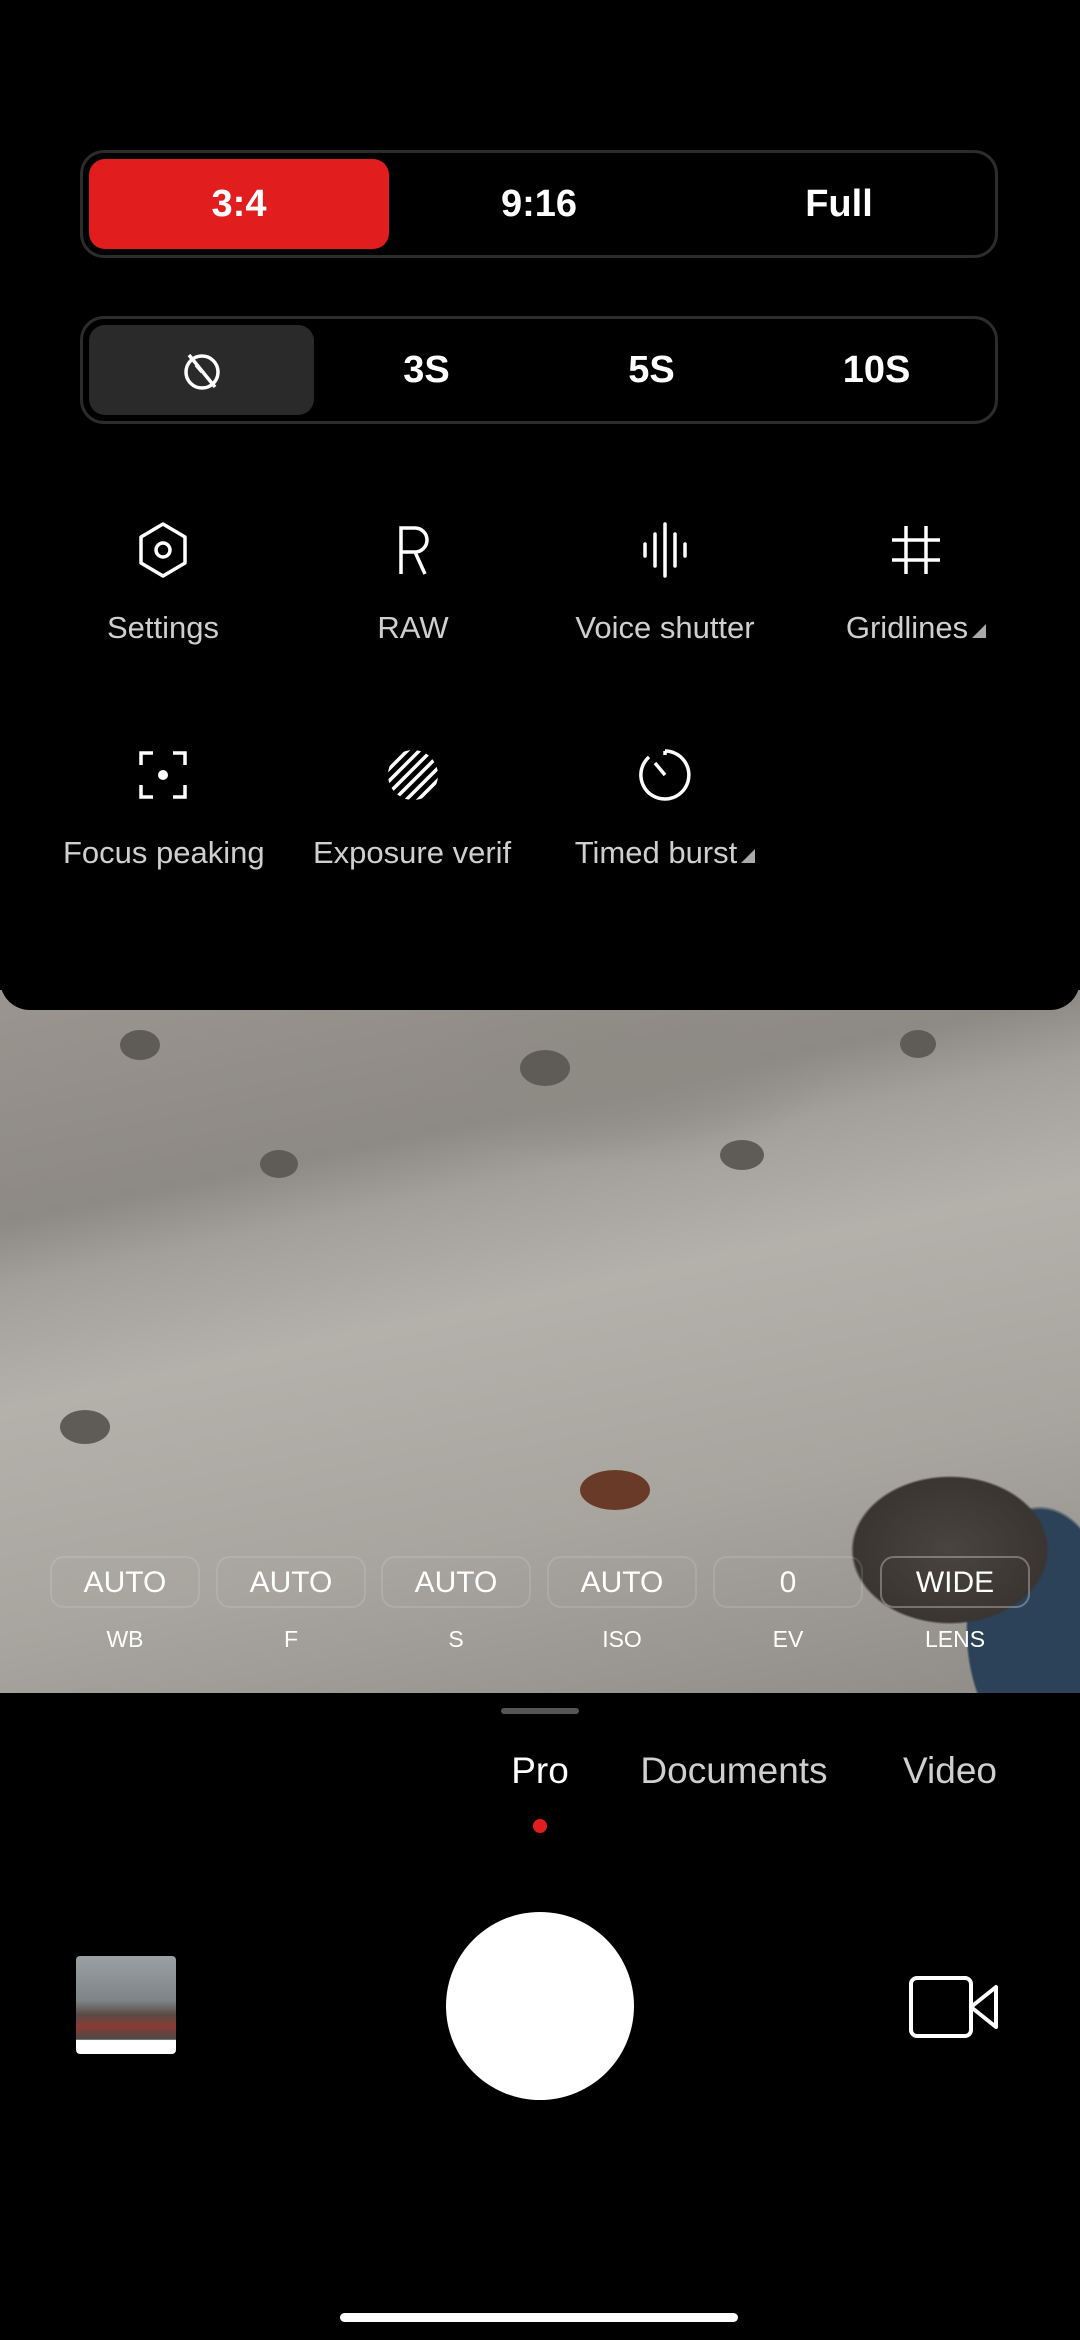 The image size is (1080, 2340). Describe the element at coordinates (916, 550) in the screenshot. I see `grid-icon` at that location.